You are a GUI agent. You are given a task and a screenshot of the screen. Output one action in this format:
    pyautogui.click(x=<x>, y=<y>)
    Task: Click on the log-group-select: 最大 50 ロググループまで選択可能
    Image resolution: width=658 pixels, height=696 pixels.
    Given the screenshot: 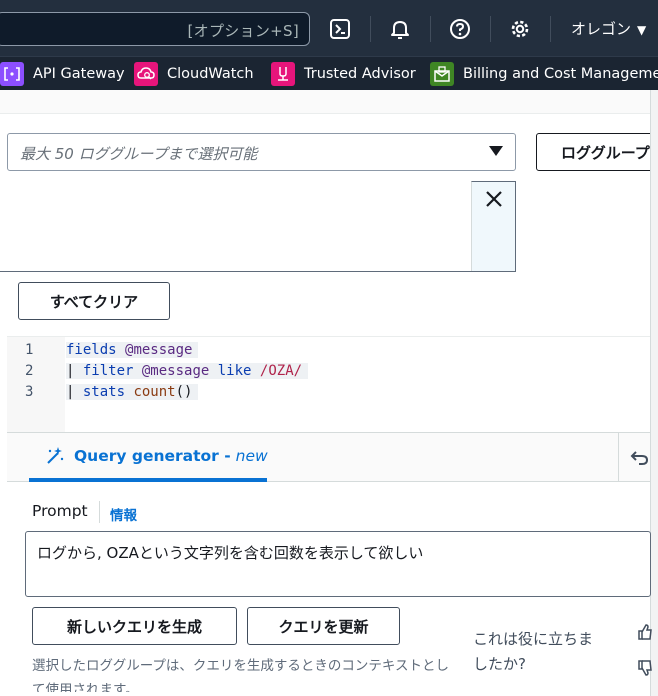 What is the action you would take?
    pyautogui.click(x=261, y=152)
    